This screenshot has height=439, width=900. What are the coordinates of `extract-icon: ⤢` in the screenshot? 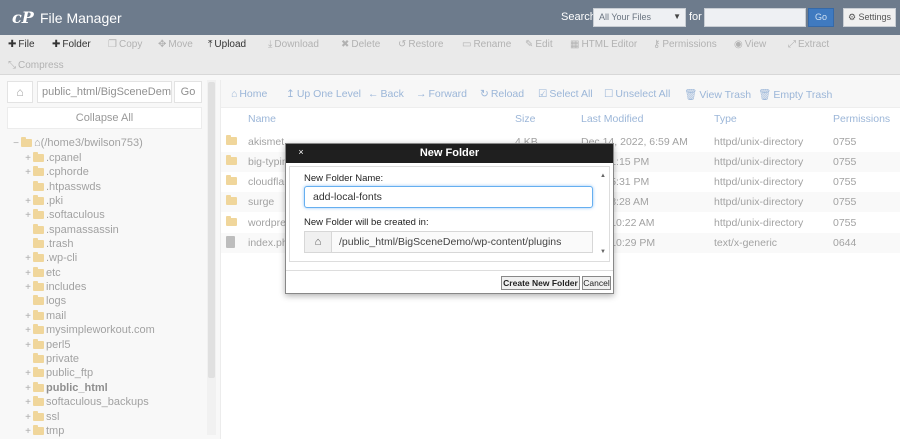 It's located at (792, 44).